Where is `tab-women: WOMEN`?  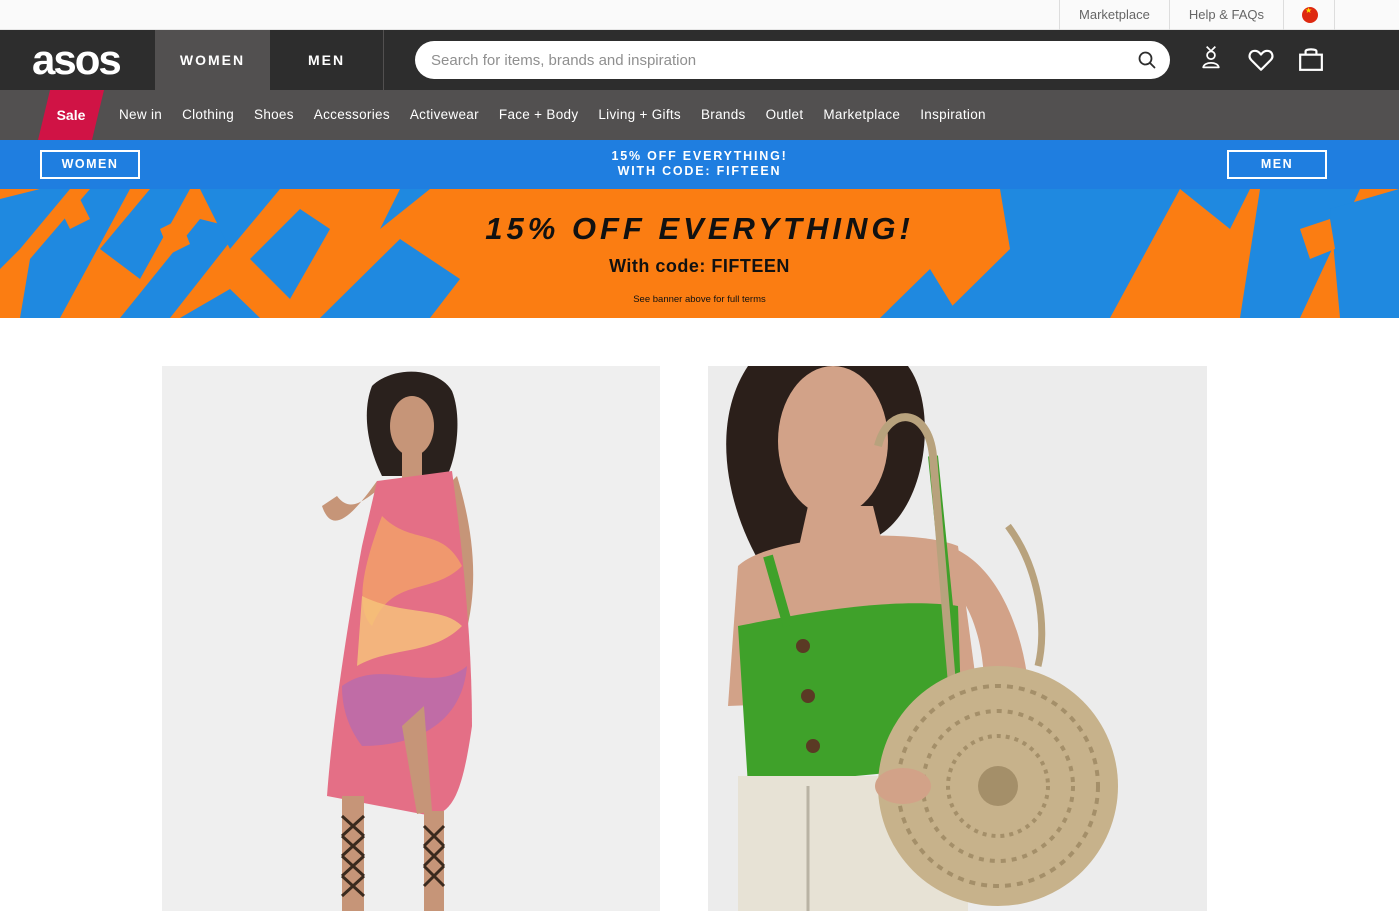
tab-women: WOMEN is located at coordinates (212, 60).